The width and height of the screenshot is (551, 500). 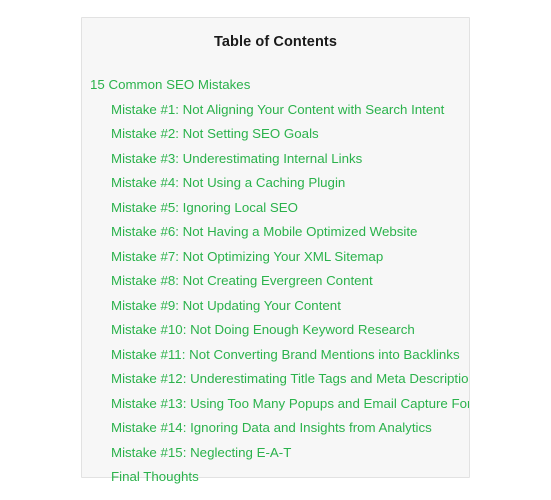 I want to click on toc-link: Mistake #2: Not Setting SEO Goals, so click(x=215, y=134).